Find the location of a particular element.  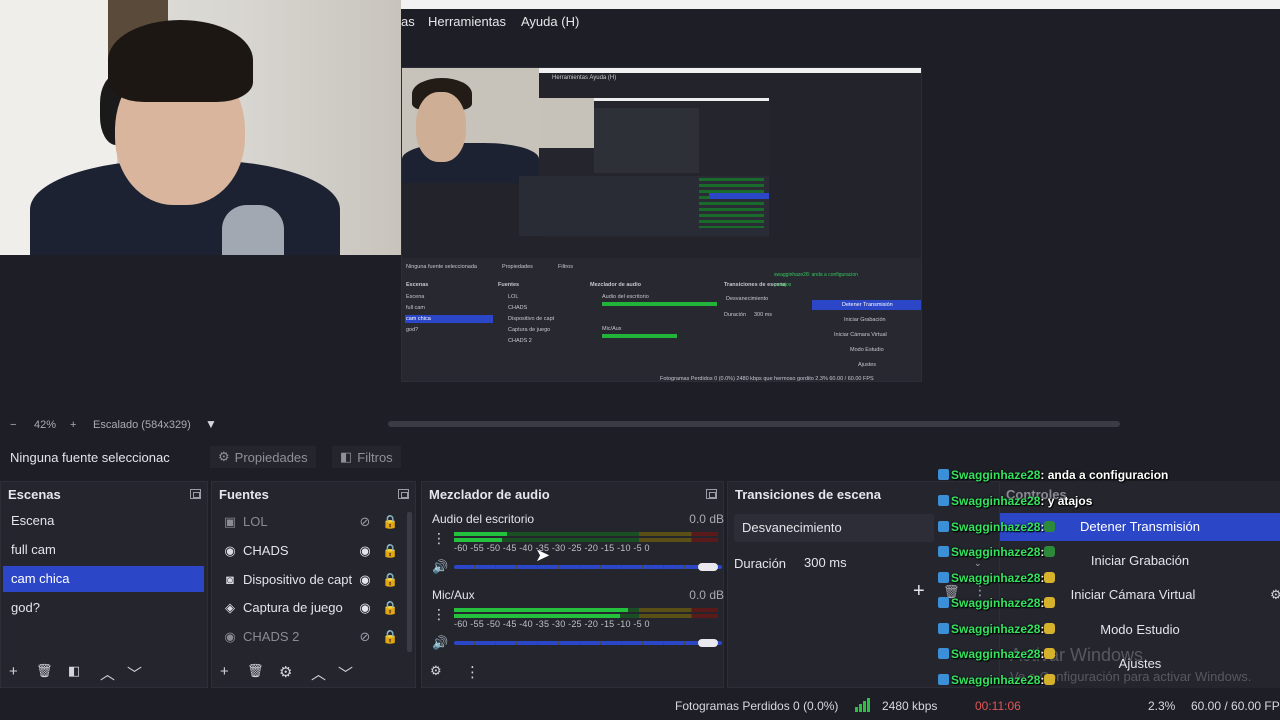

scene-item-selected: cam chica is located at coordinates (103, 579).